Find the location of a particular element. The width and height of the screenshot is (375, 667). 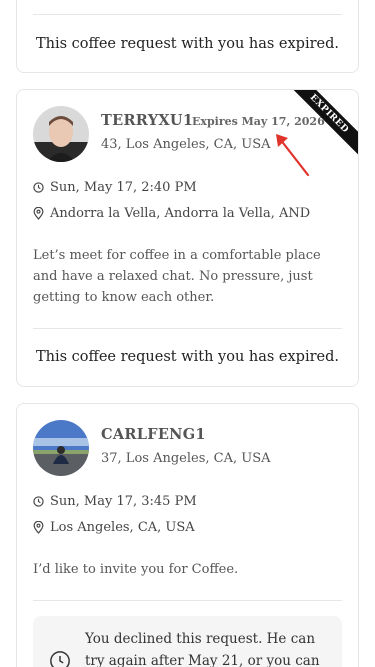

meeting-location: Los Angeles, CA, USA is located at coordinates (114, 527).